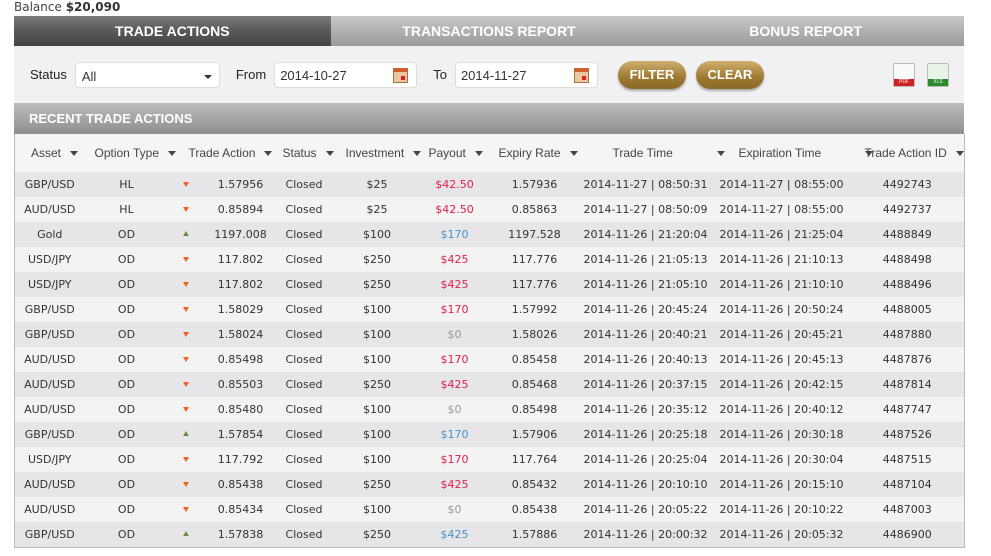 The height and width of the screenshot is (556, 991). What do you see at coordinates (782, 384) in the screenshot?
I see `cell-expiration-time: 2014-11-26 | 20:42:15` at bounding box center [782, 384].